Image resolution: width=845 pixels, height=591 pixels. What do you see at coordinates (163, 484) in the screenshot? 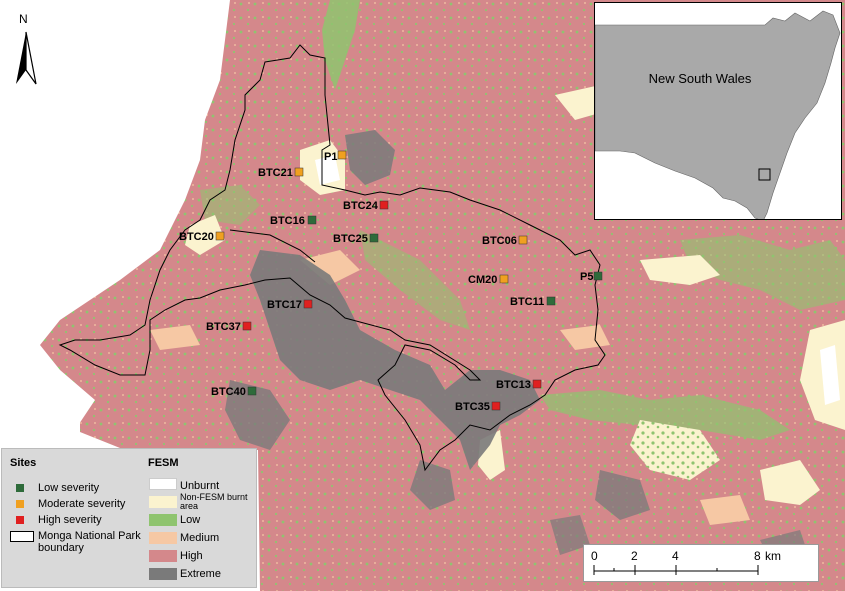
I see `unburnt-swatch` at bounding box center [163, 484].